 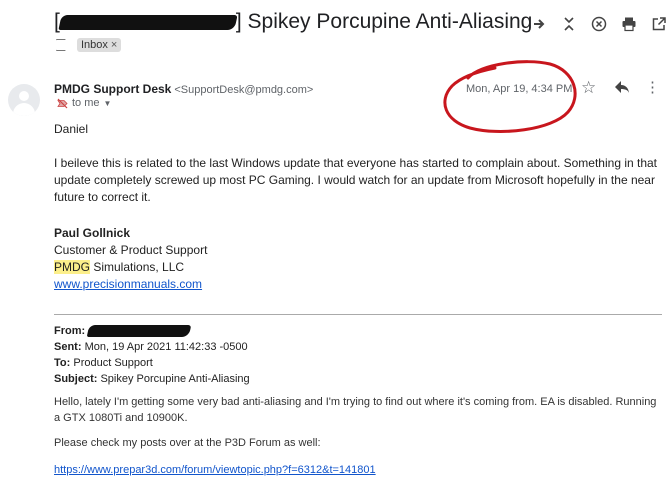 What do you see at coordinates (70, 331) in the screenshot?
I see `fwd-from-label: From:` at bounding box center [70, 331].